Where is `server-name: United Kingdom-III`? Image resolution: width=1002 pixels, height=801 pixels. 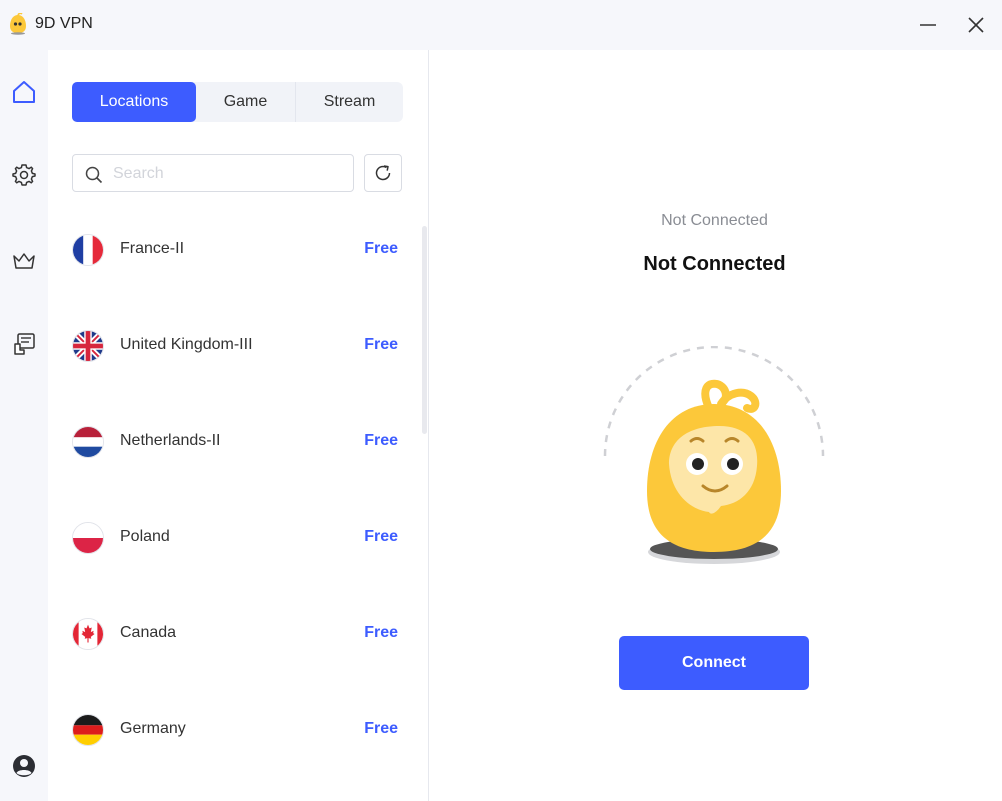 server-name: United Kingdom-III is located at coordinates (186, 344).